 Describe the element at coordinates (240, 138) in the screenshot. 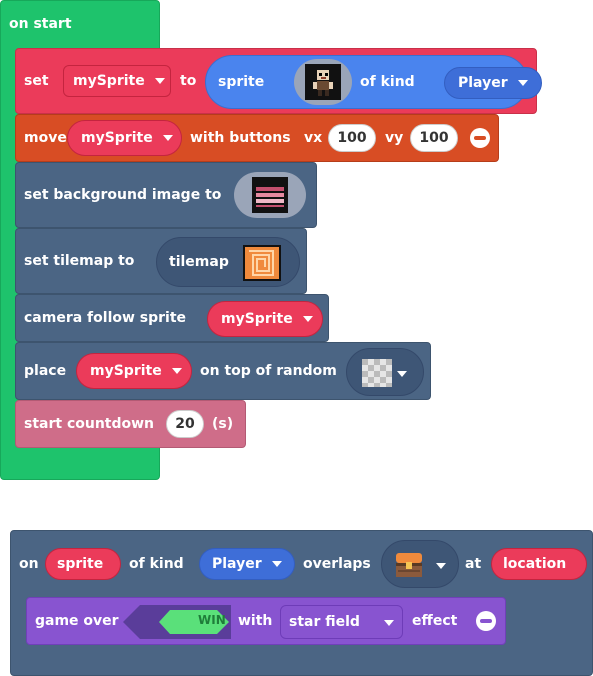

I see `with-buttons-label: with buttons` at that location.